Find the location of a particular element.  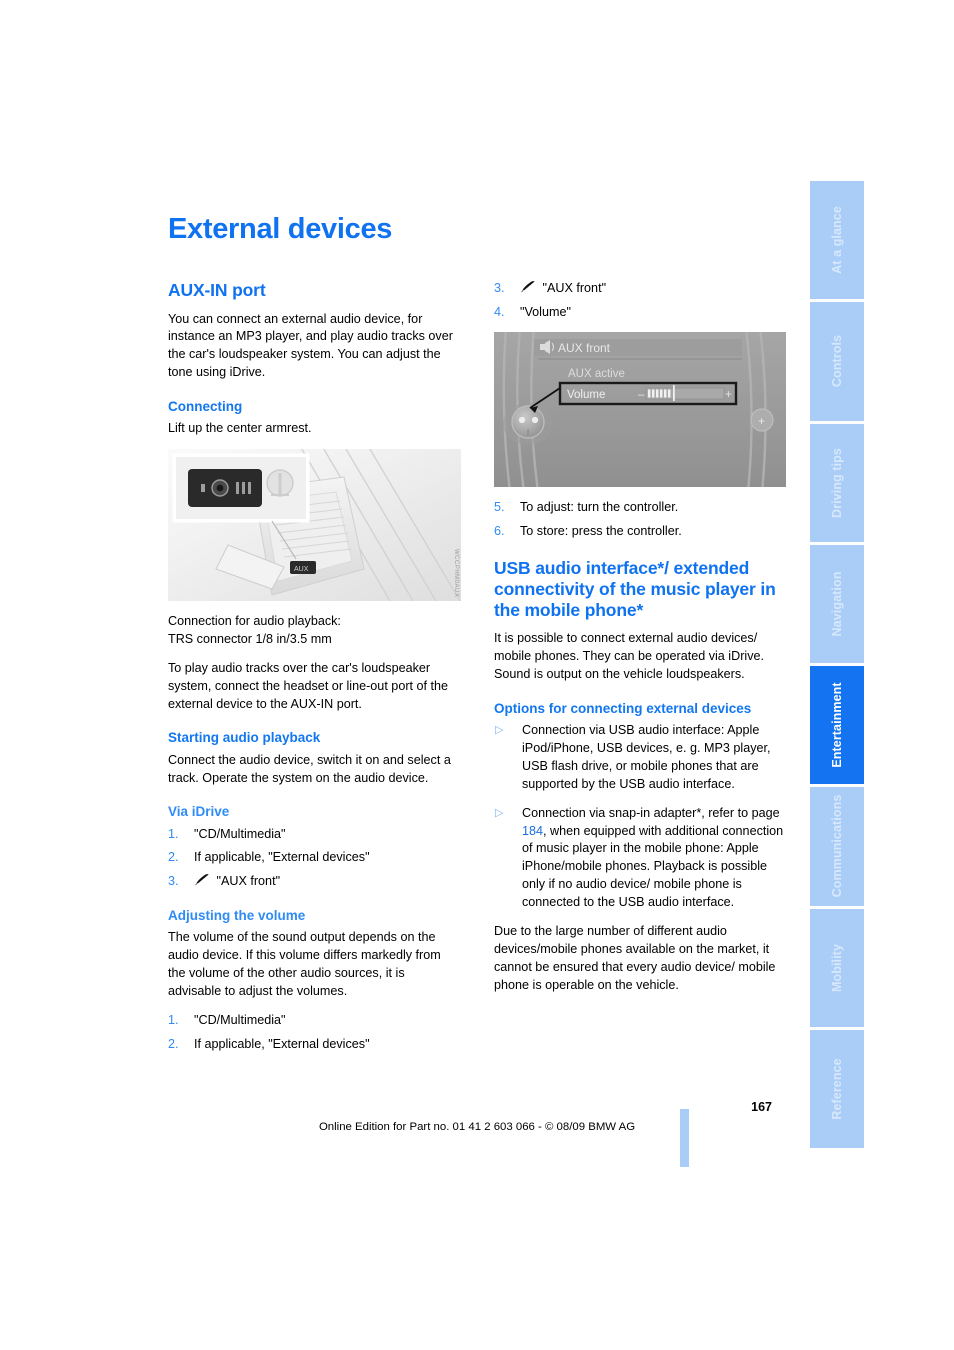

tab-label: Communications is located at coordinates (837, 846).